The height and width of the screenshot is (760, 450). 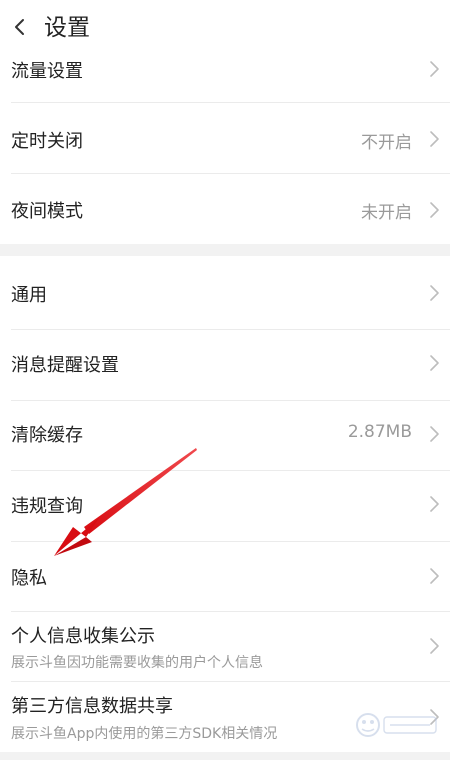 I want to click on page-title: 设置, so click(x=67, y=28).